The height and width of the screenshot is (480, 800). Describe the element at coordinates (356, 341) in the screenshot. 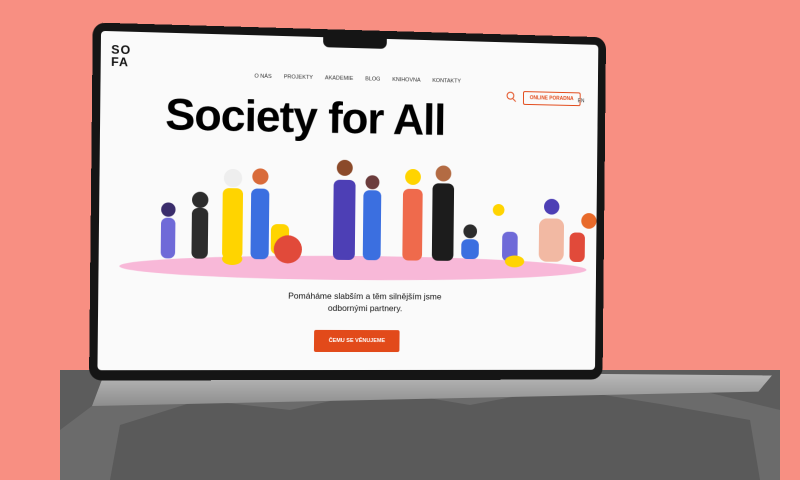

I see `cemu-se-venujeme-button: ČEMU SE VĚNUJEME` at that location.